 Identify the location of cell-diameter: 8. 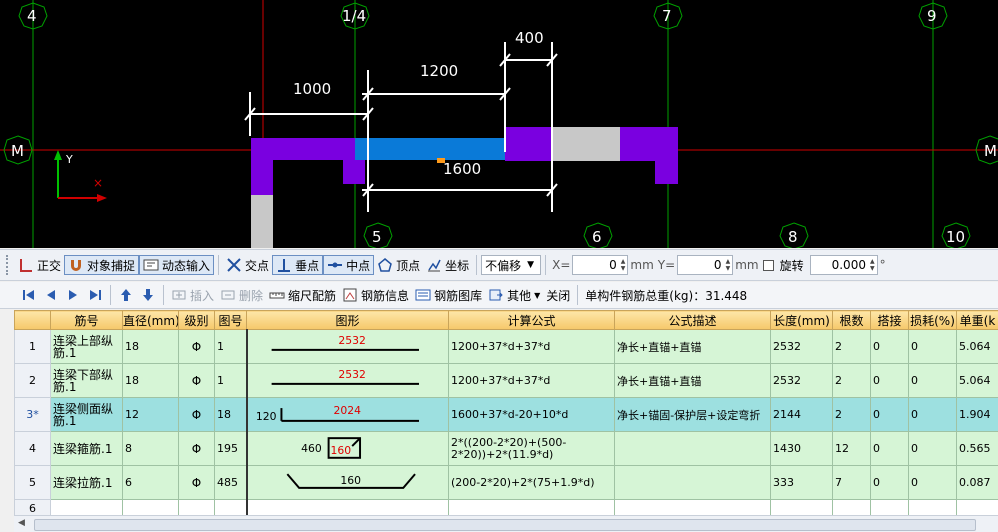
(151, 449).